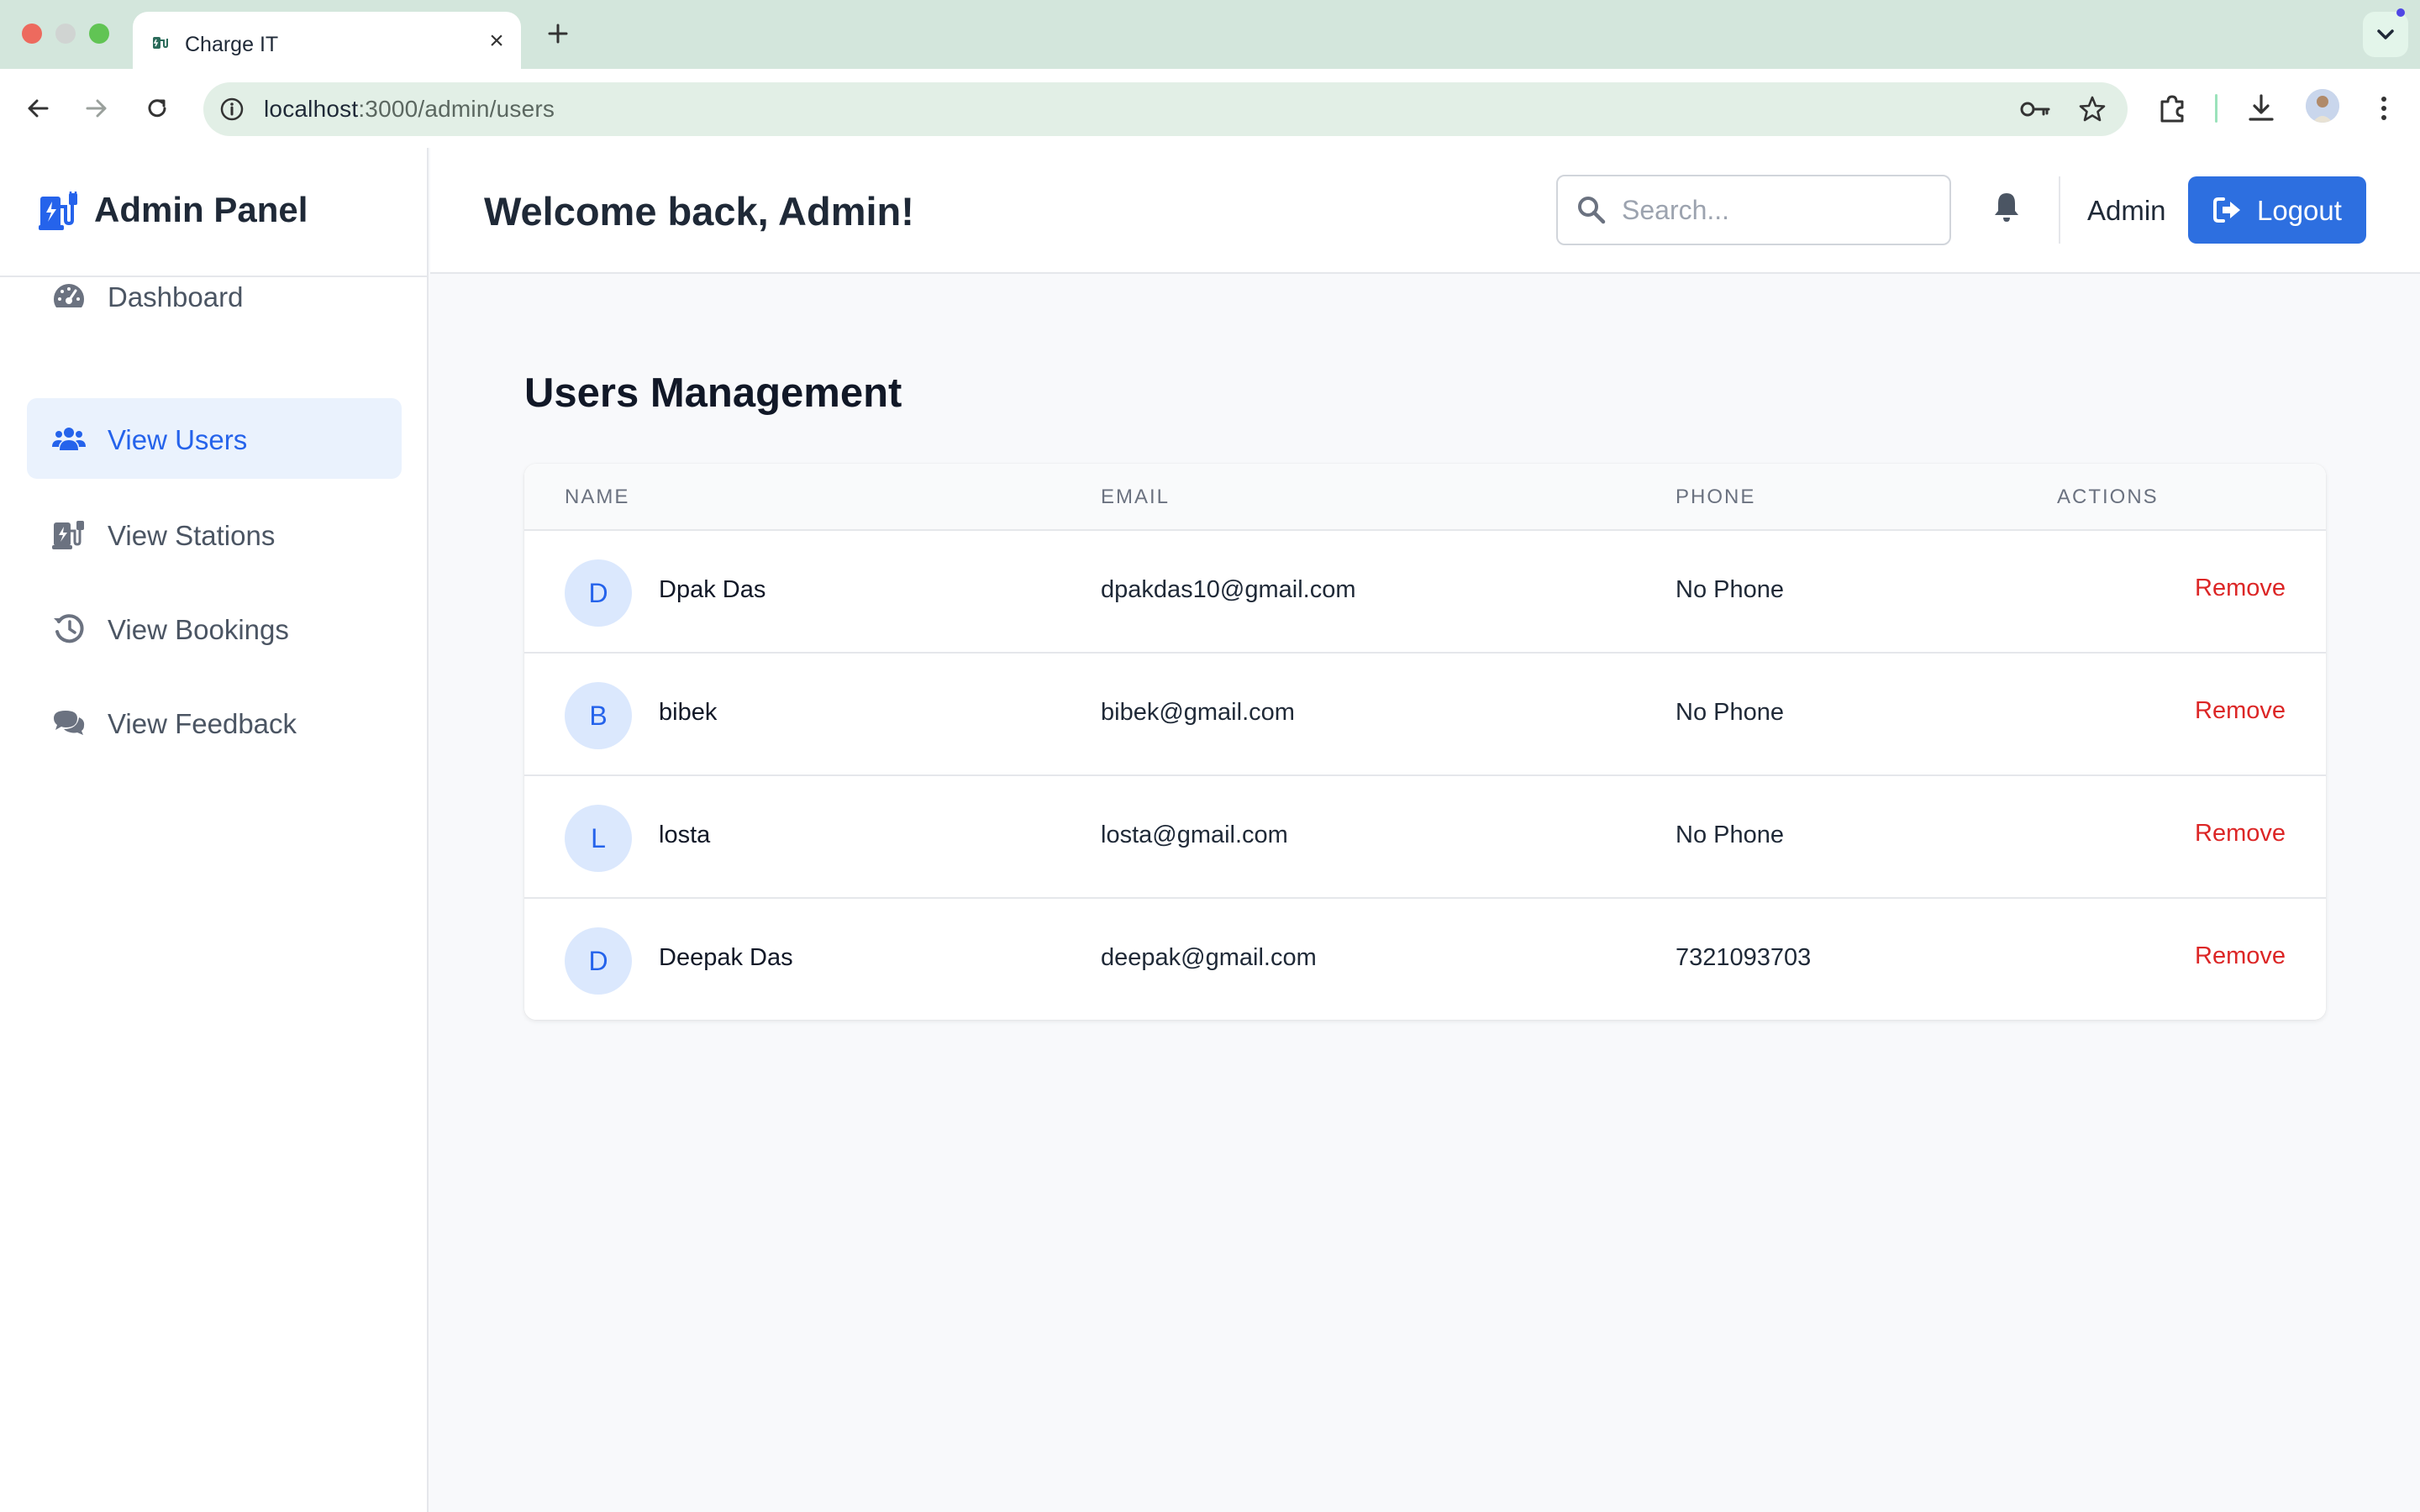 The width and height of the screenshot is (2420, 1512). I want to click on search-icon, so click(1592, 210).